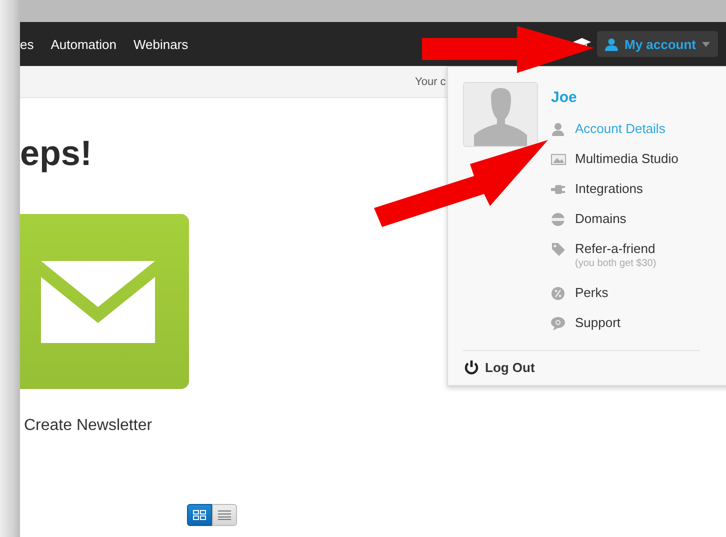  I want to click on menu-item: Multimedia Studio, so click(626, 159).